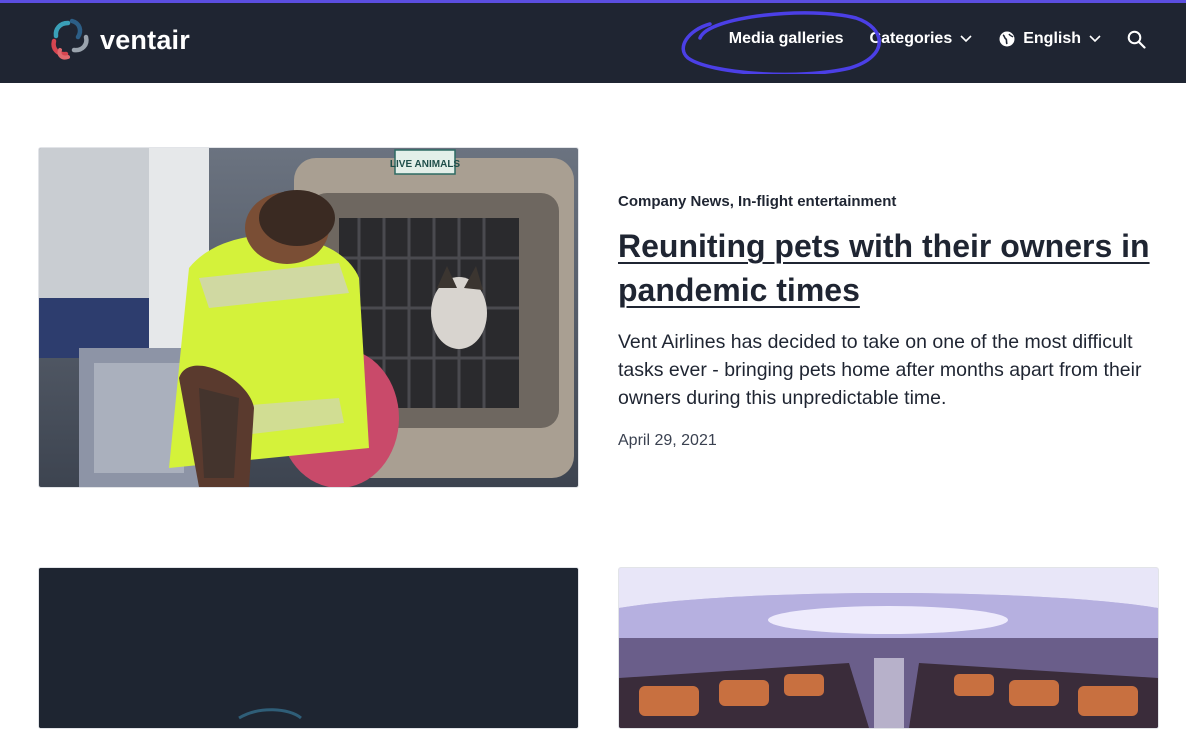 The width and height of the screenshot is (1186, 729). I want to click on language-selector: English, so click(1049, 39).